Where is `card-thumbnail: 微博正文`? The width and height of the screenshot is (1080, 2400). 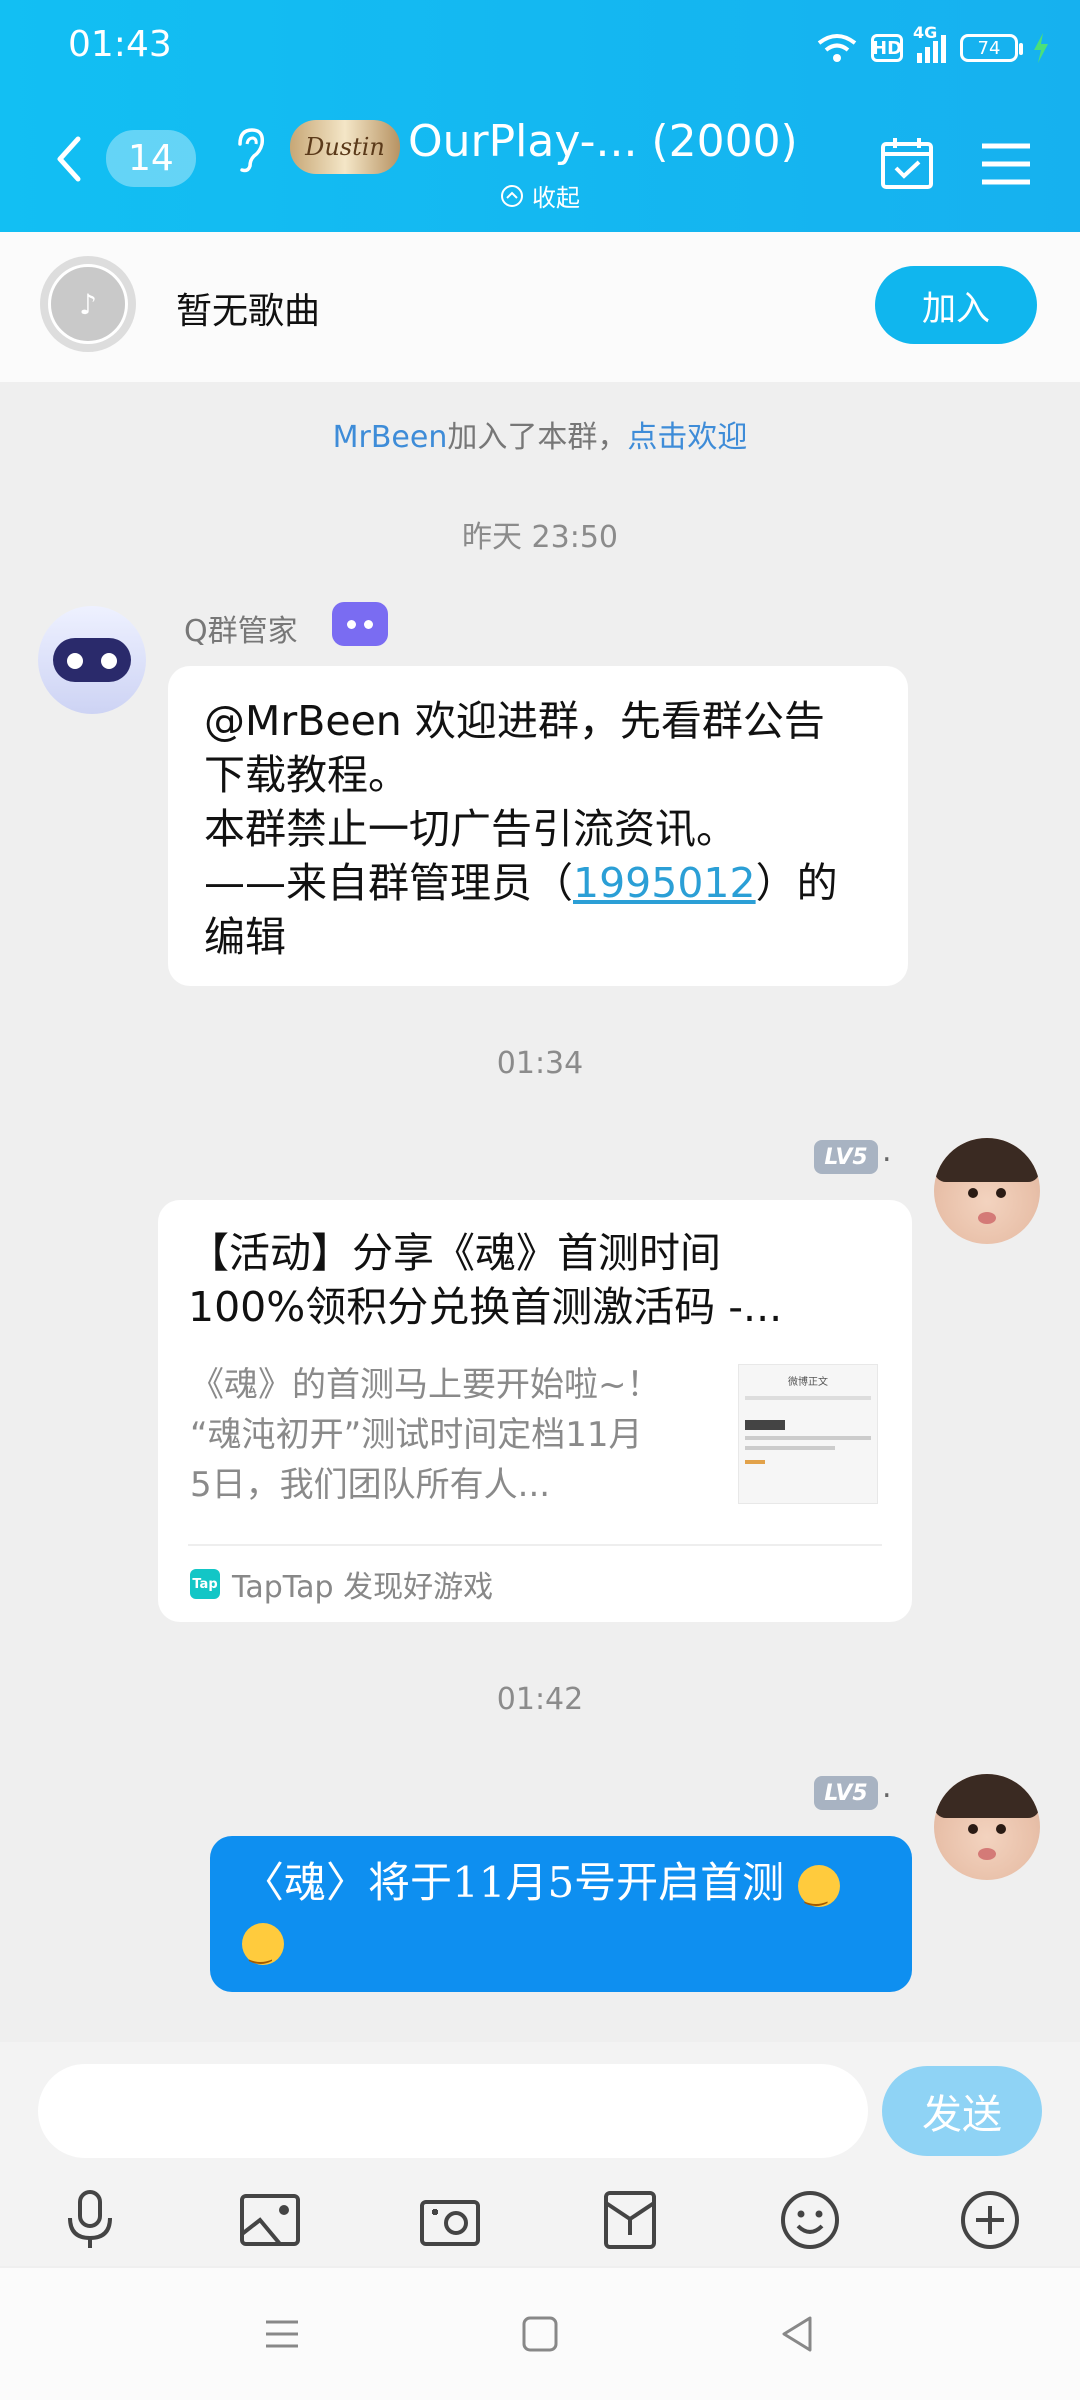
card-thumbnail: 微博正文 is located at coordinates (808, 1434).